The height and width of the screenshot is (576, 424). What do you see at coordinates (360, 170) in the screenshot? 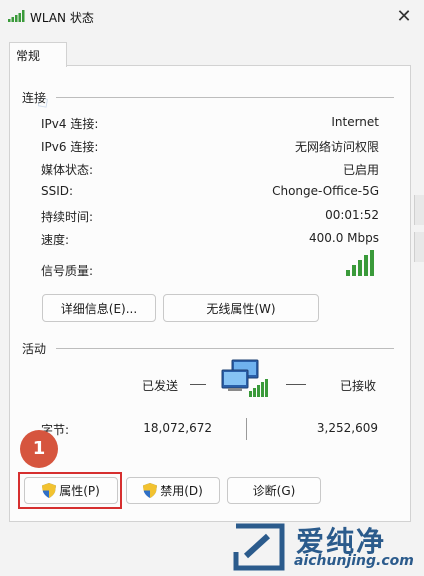
I see `media-state-value: 已启用` at bounding box center [360, 170].